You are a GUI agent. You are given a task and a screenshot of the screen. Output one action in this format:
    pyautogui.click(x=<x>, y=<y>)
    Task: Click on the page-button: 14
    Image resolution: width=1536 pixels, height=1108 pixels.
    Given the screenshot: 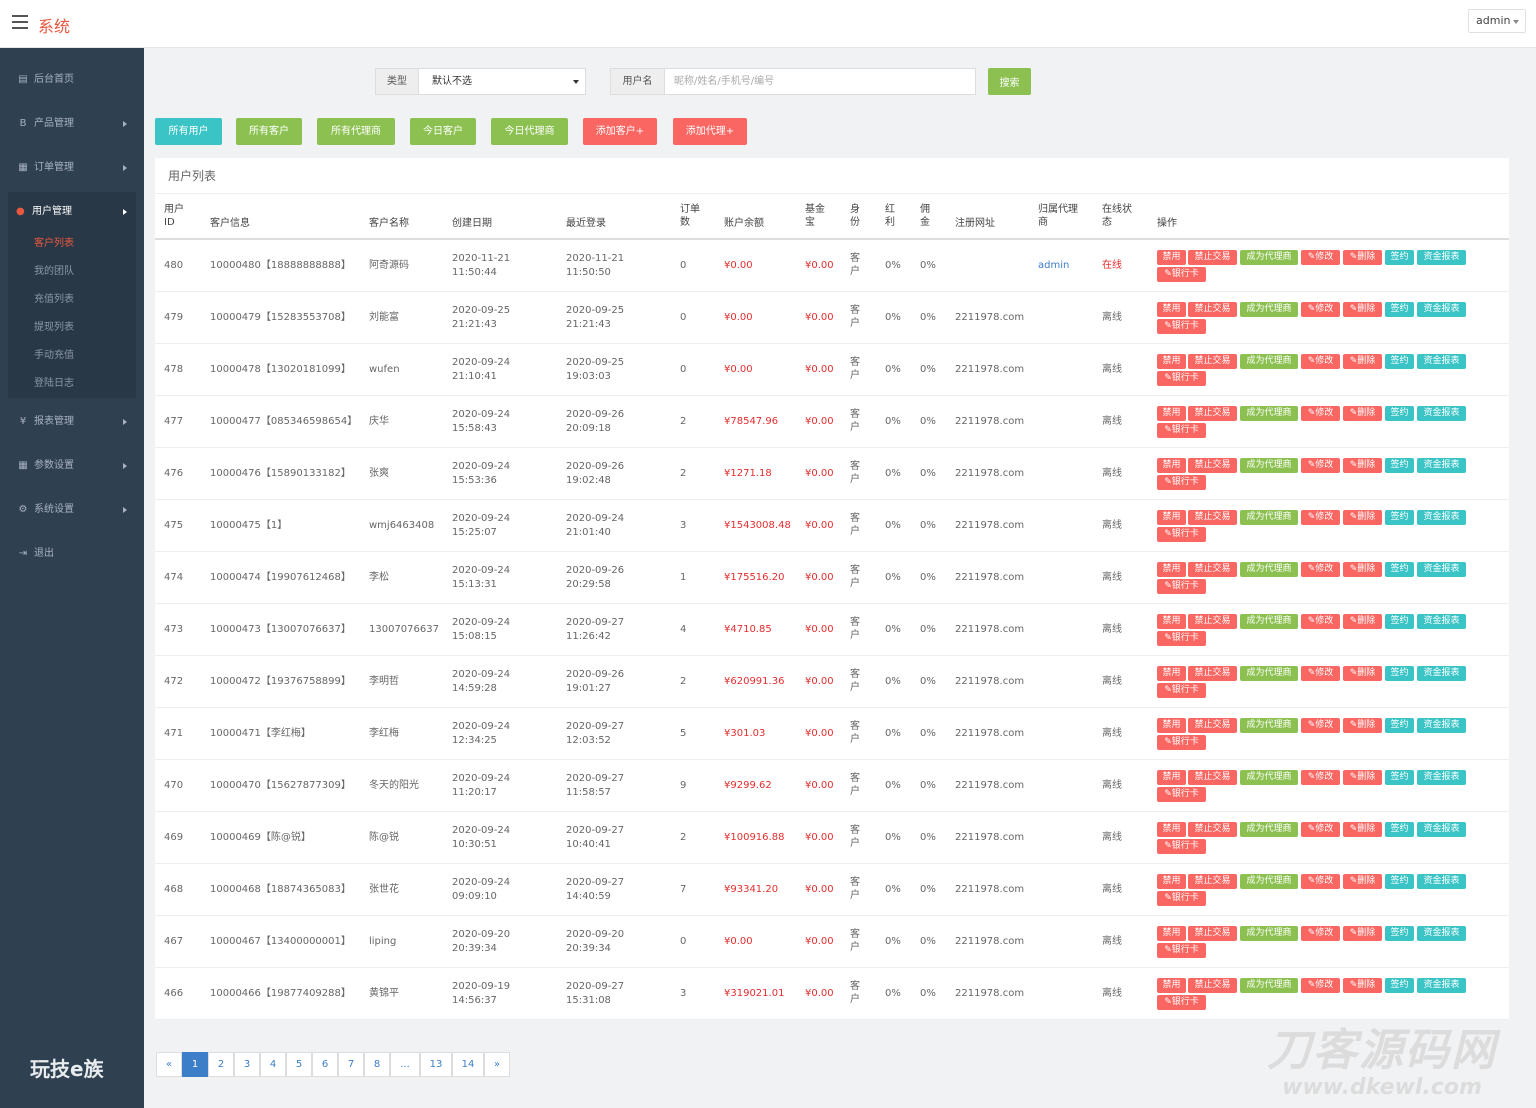 What is the action you would take?
    pyautogui.click(x=468, y=1064)
    